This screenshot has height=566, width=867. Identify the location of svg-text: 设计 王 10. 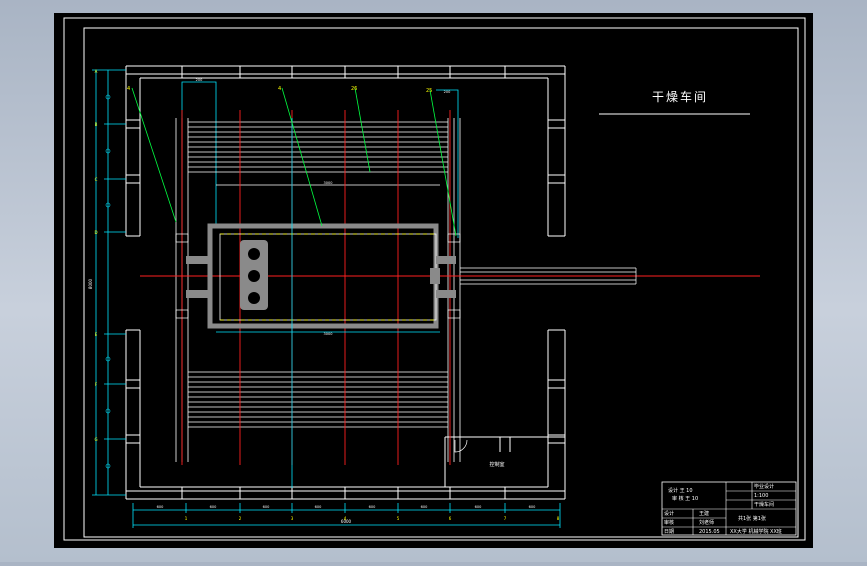
(680, 490).